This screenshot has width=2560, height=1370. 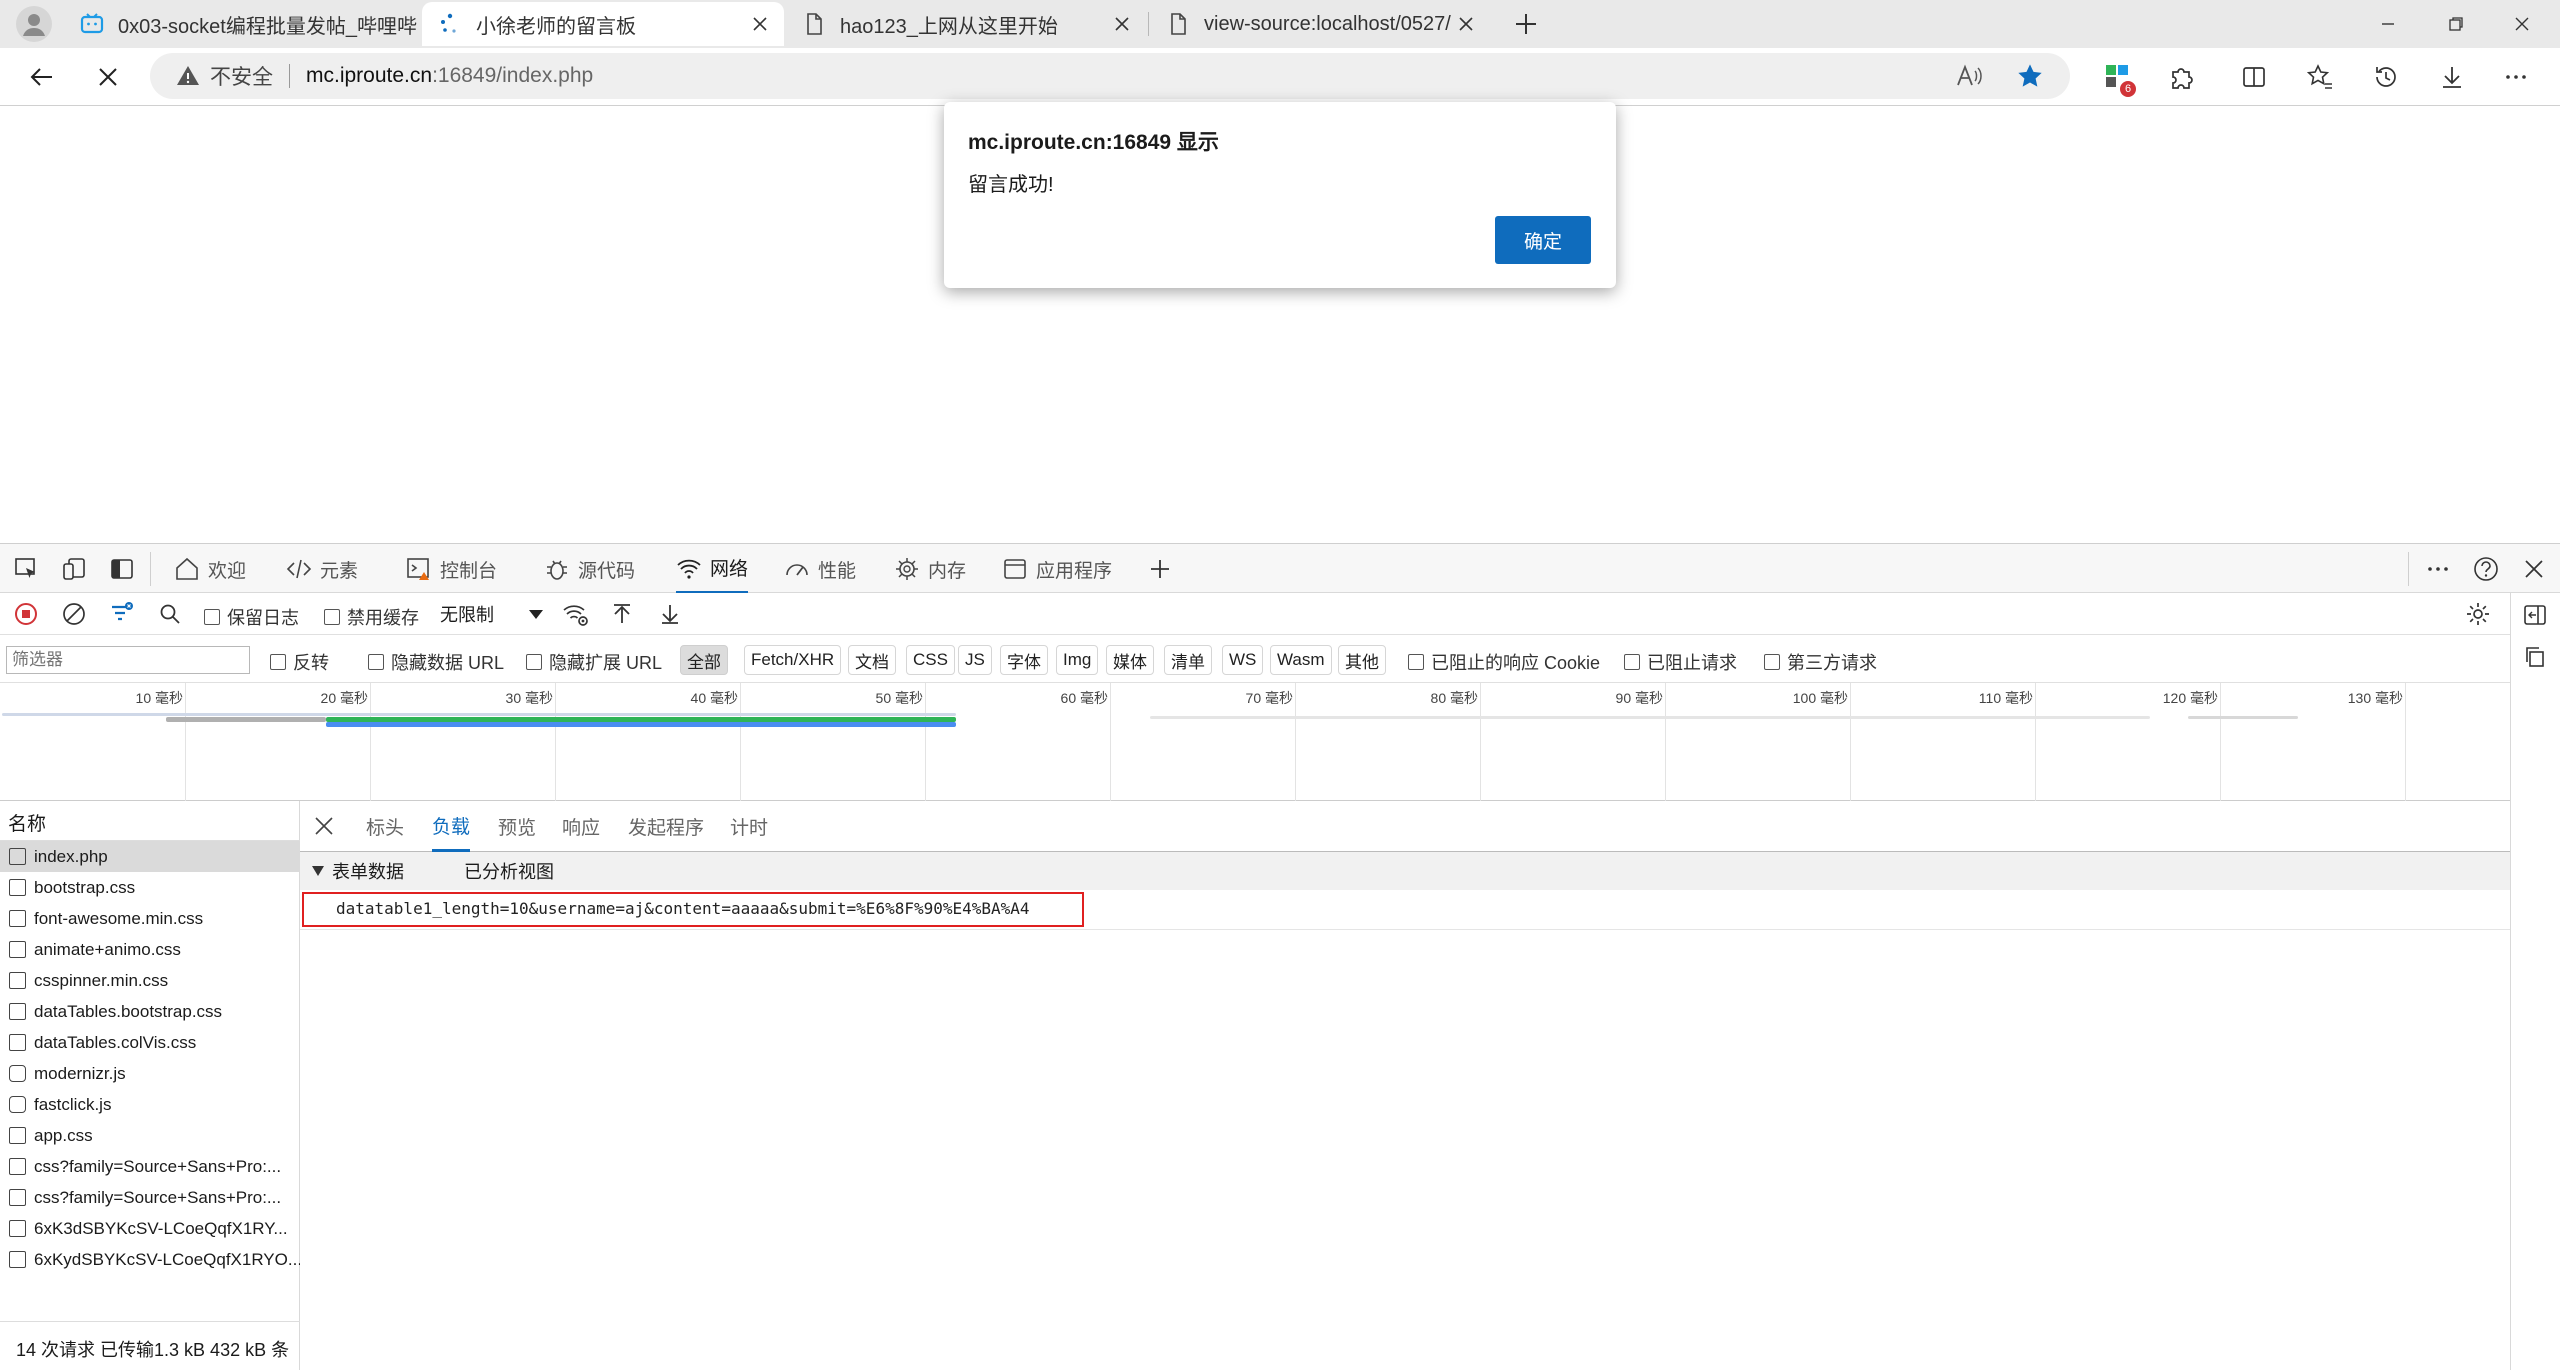 I want to click on clear-log-icon, so click(x=74, y=614).